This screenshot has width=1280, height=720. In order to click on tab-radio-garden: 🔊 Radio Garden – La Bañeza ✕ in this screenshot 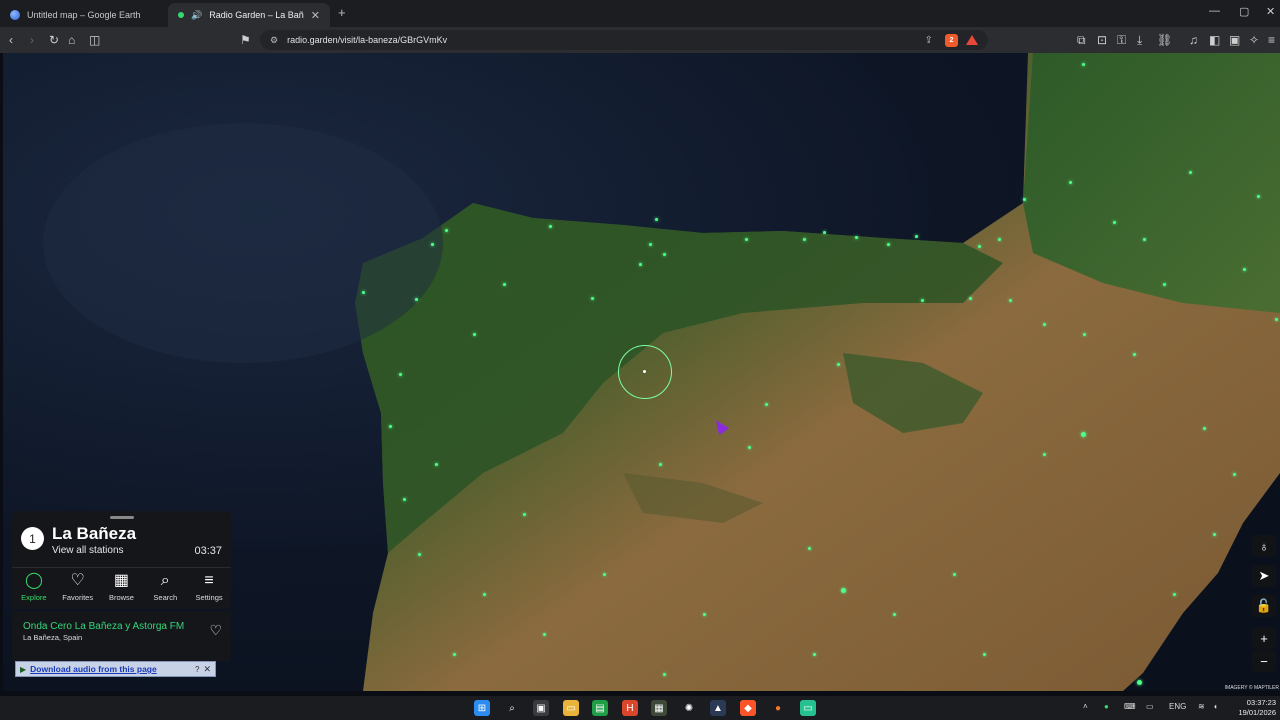, I will do `click(249, 15)`.